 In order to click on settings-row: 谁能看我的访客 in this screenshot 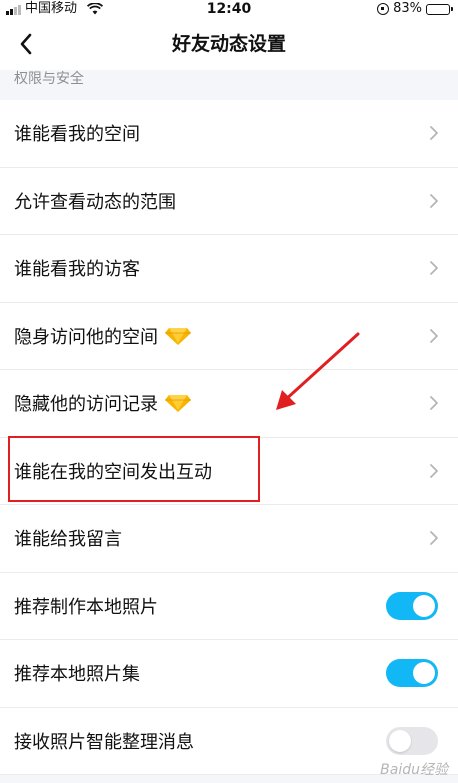, I will do `click(229, 269)`.